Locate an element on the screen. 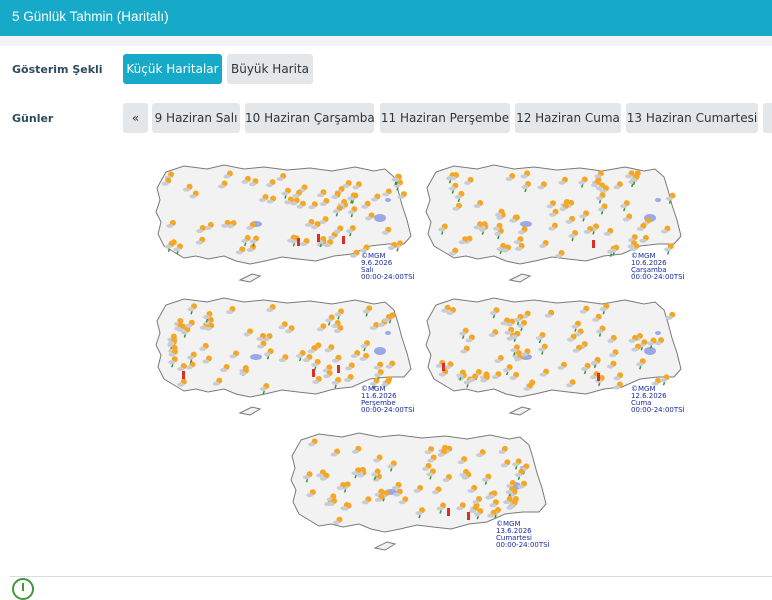 This screenshot has height=600, width=772. tab-day-12-haziran: 12 Haziran Cuma is located at coordinates (568, 118).